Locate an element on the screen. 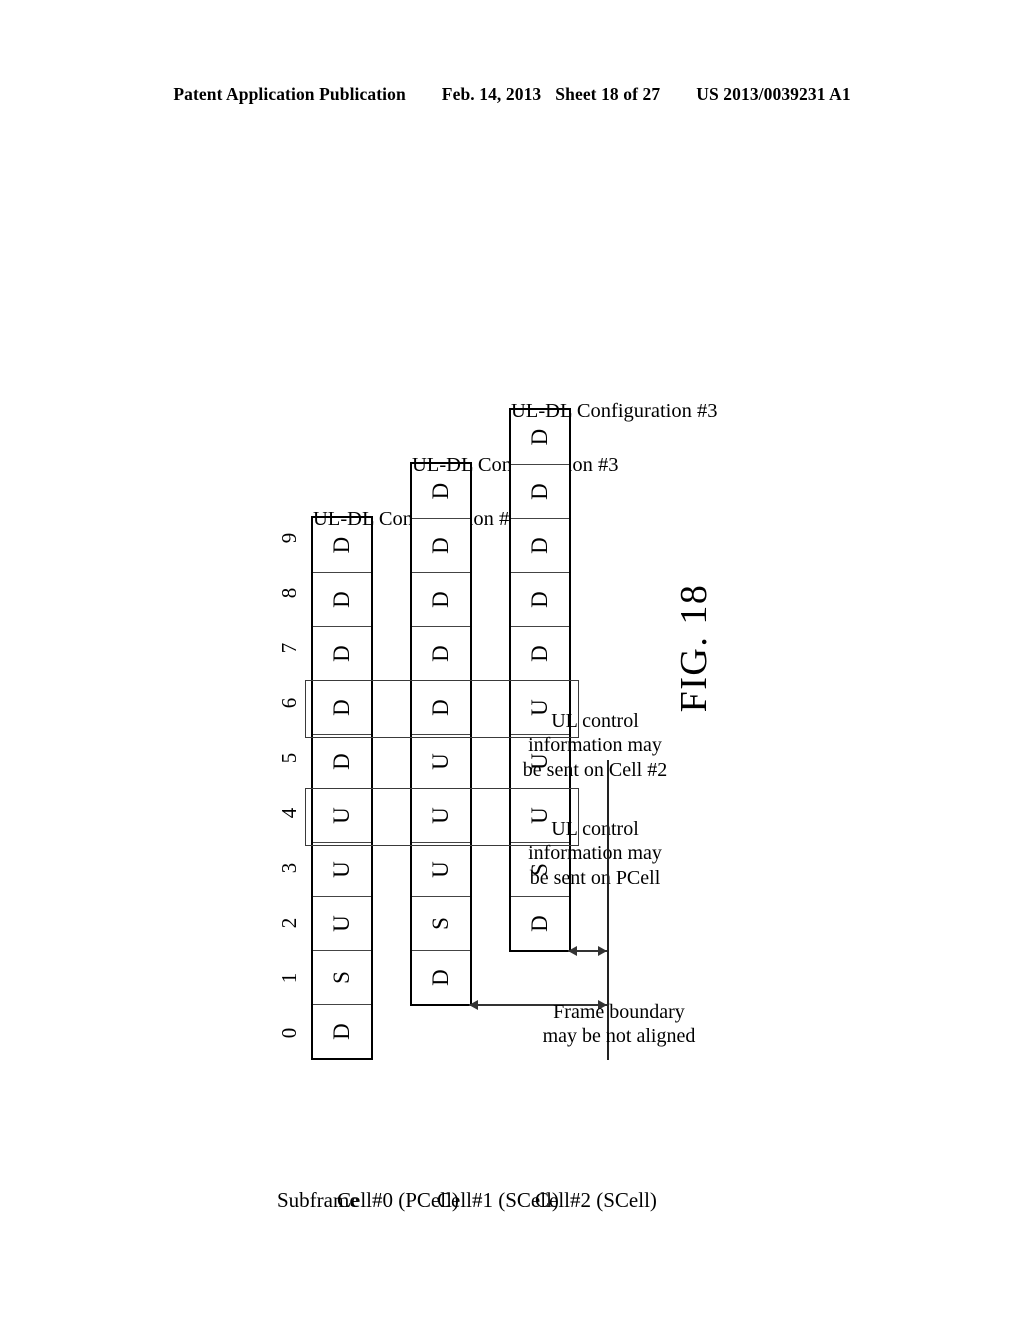  subframe-index-2: 2 is located at coordinates (289, 923).